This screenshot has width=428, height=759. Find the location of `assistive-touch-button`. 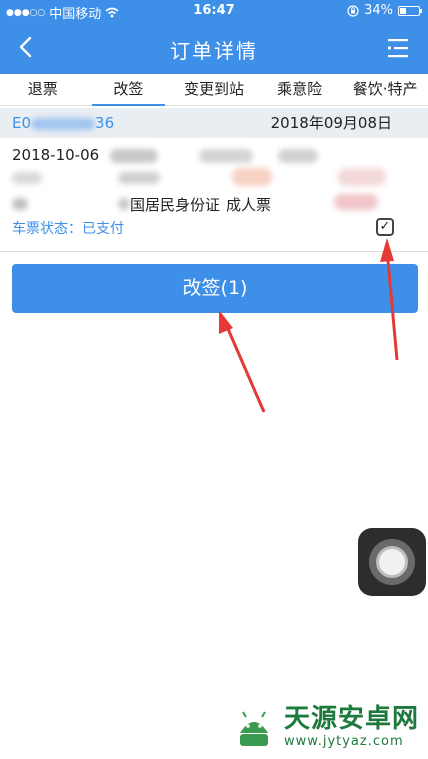

assistive-touch-button is located at coordinates (392, 562).